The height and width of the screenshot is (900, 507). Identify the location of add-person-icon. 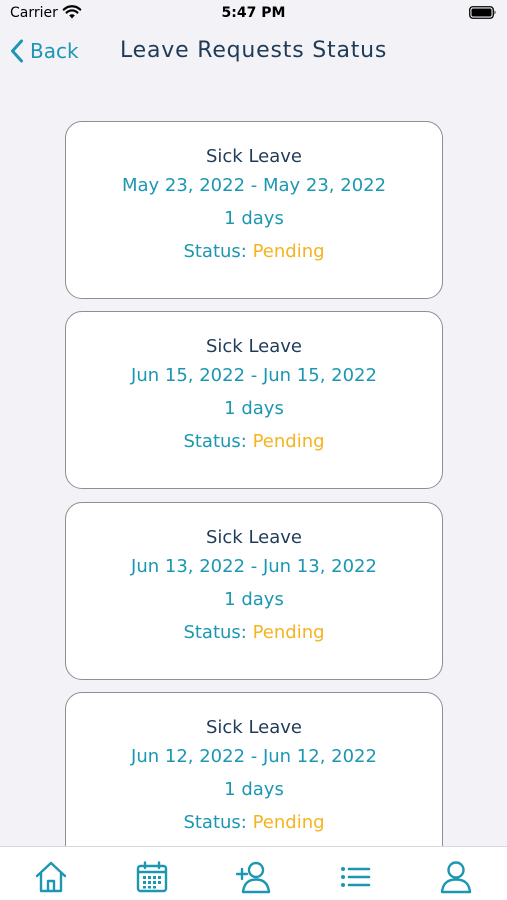
(253, 877).